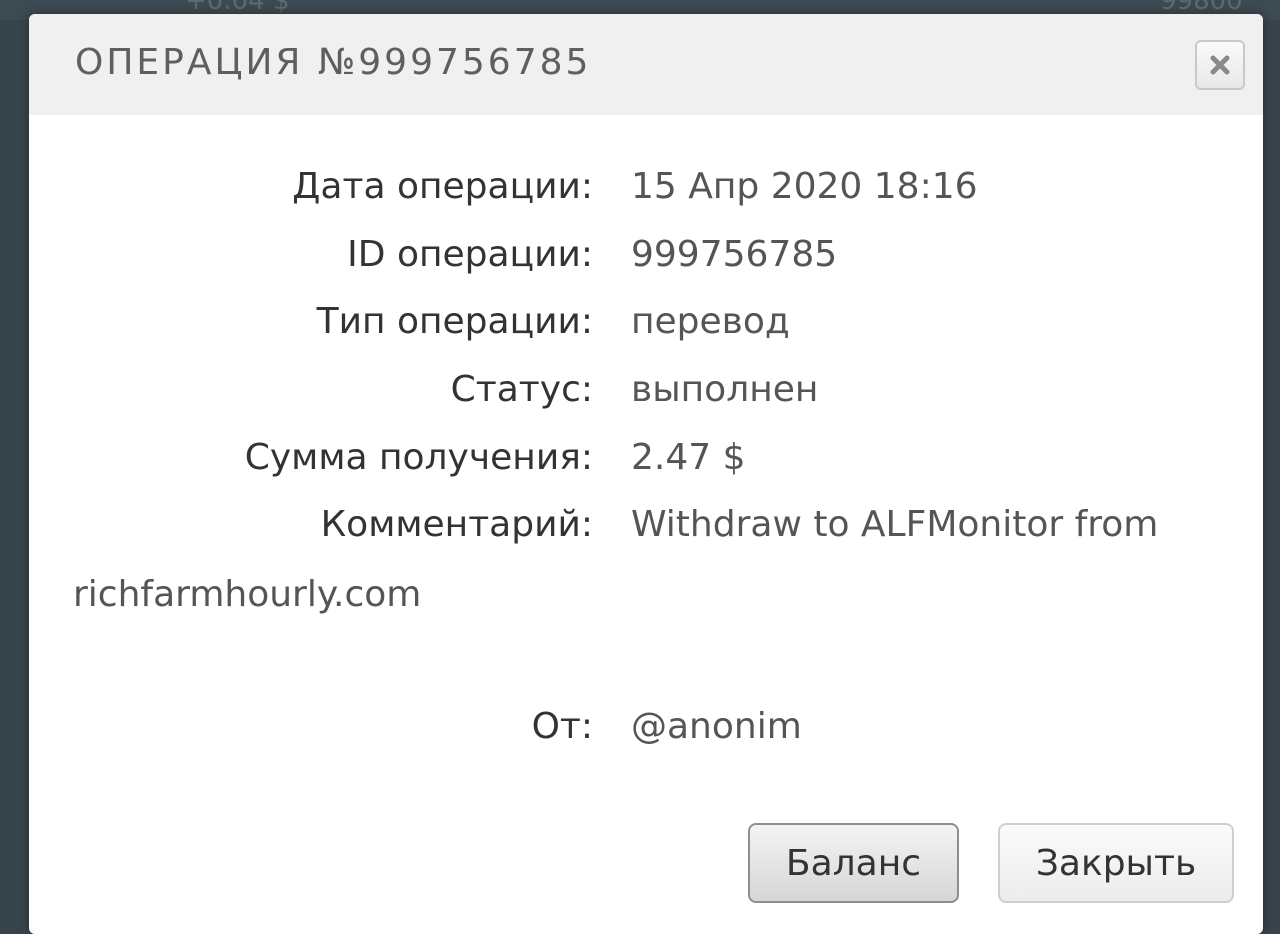  I want to click on id-label: ID операции:, so click(470, 254).